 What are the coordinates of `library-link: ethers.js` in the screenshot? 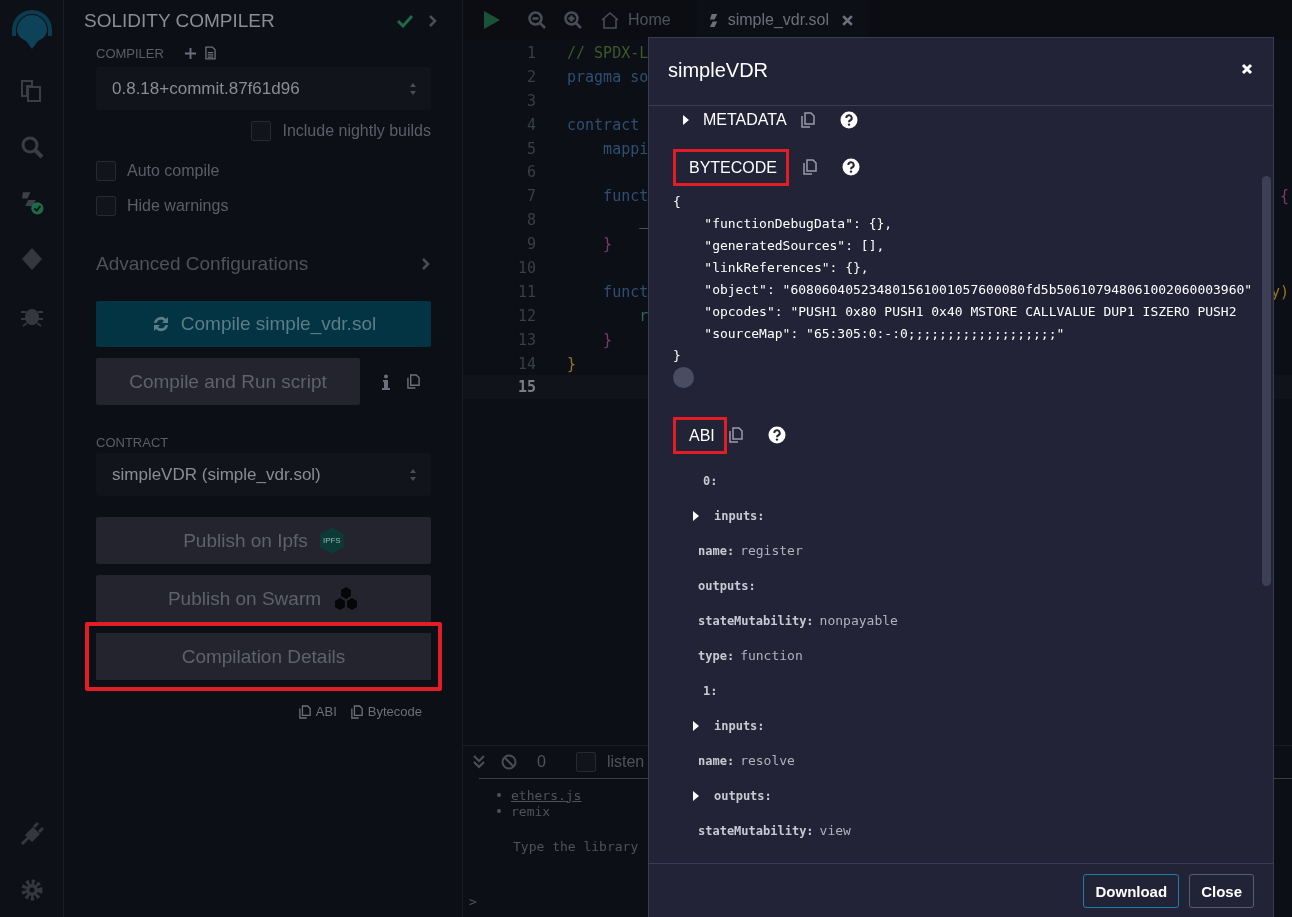 It's located at (546, 795).